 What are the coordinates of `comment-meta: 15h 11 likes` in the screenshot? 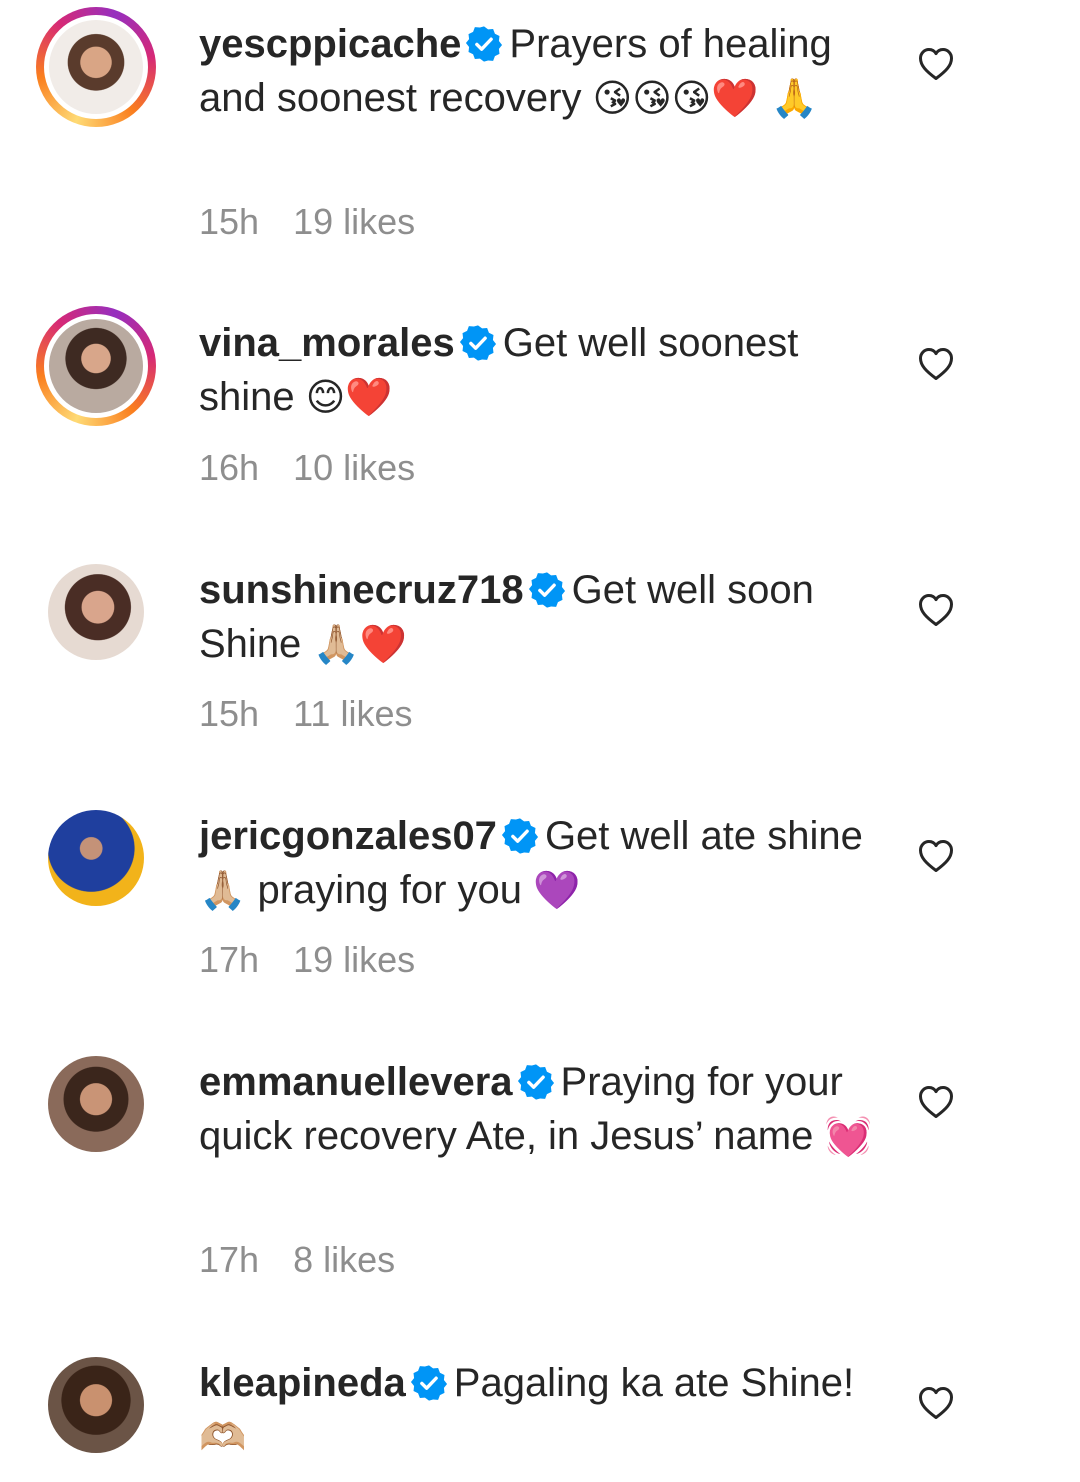 It's located at (305, 714).